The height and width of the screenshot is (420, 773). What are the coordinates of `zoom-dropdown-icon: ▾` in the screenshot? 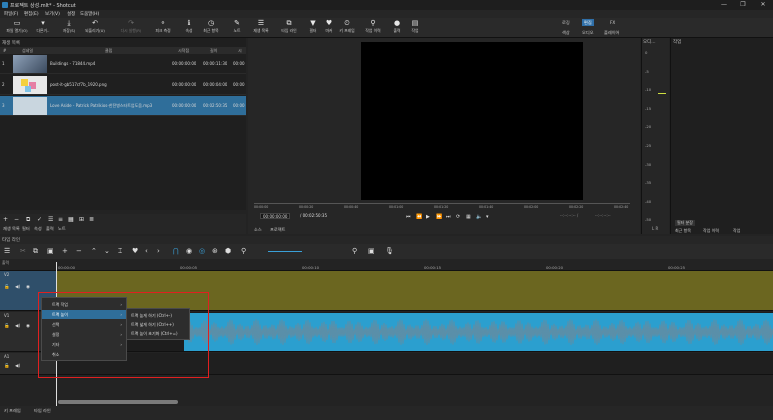 It's located at (487, 217).